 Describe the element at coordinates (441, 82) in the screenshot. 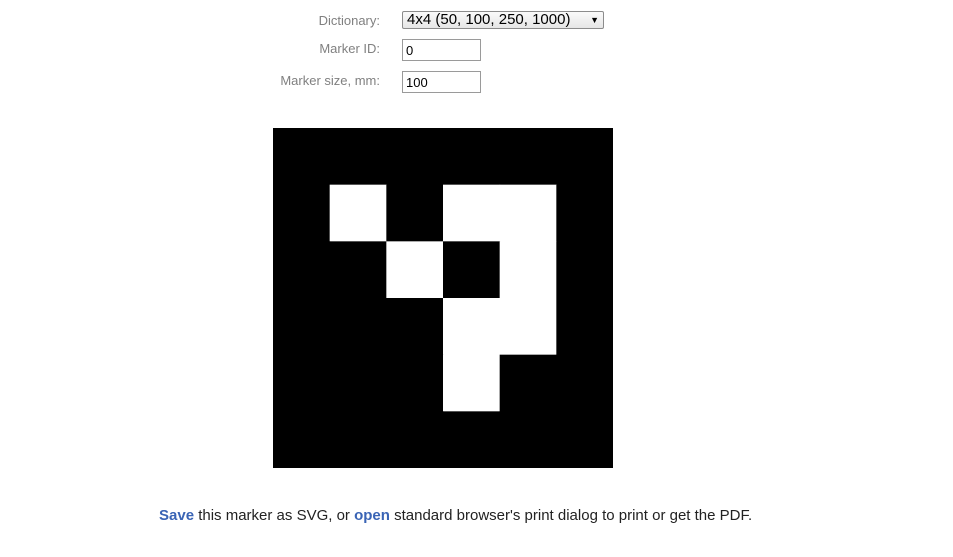

I see `marker-size-input` at that location.